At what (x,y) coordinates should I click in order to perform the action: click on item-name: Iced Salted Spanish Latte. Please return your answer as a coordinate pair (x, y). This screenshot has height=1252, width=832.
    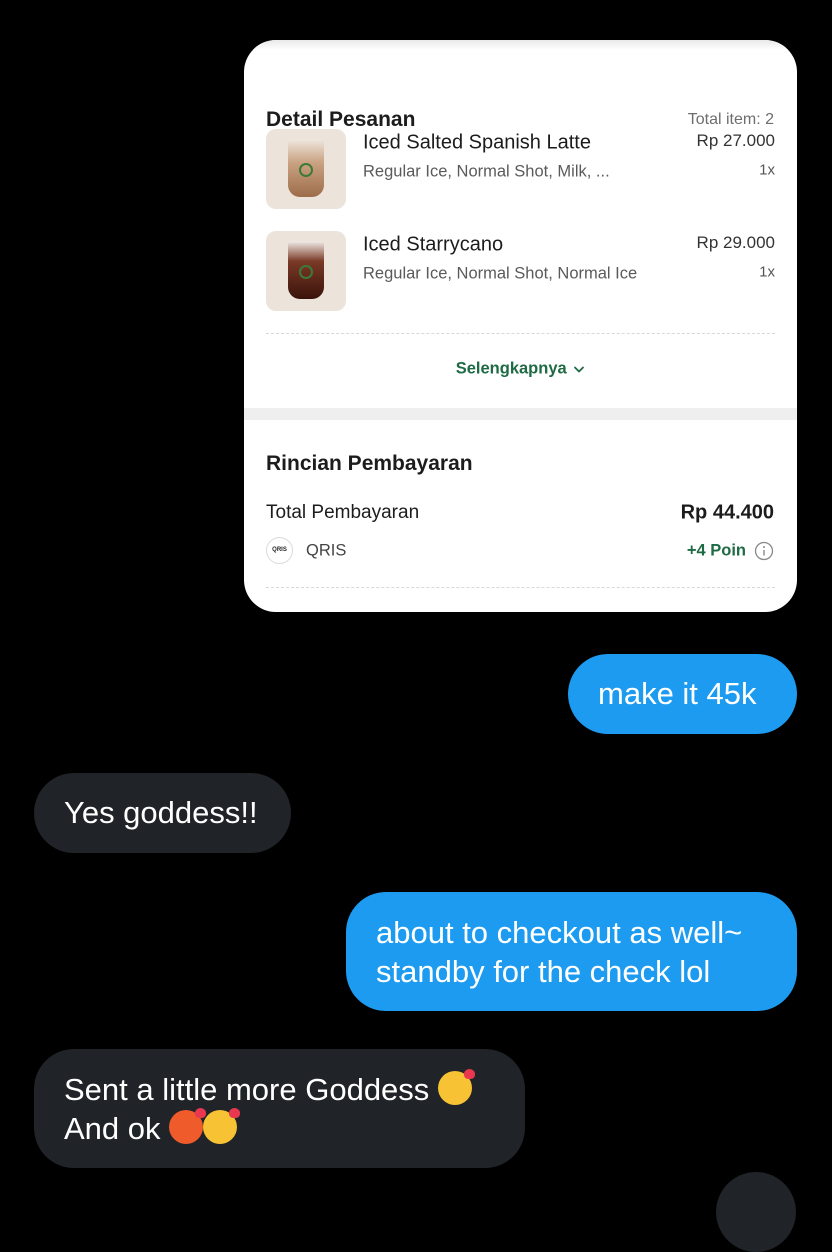
    Looking at the image, I should click on (477, 142).